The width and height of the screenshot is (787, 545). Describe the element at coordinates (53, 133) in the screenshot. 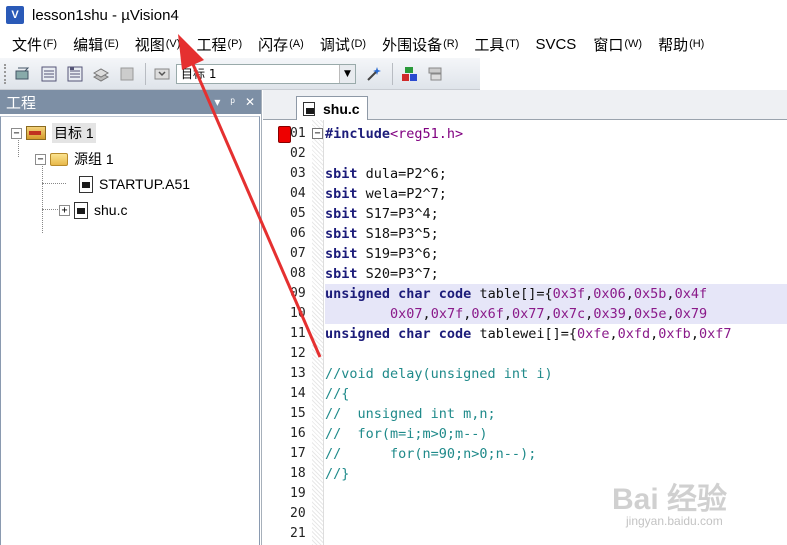

I see `tree-target: − 目标 1` at that location.